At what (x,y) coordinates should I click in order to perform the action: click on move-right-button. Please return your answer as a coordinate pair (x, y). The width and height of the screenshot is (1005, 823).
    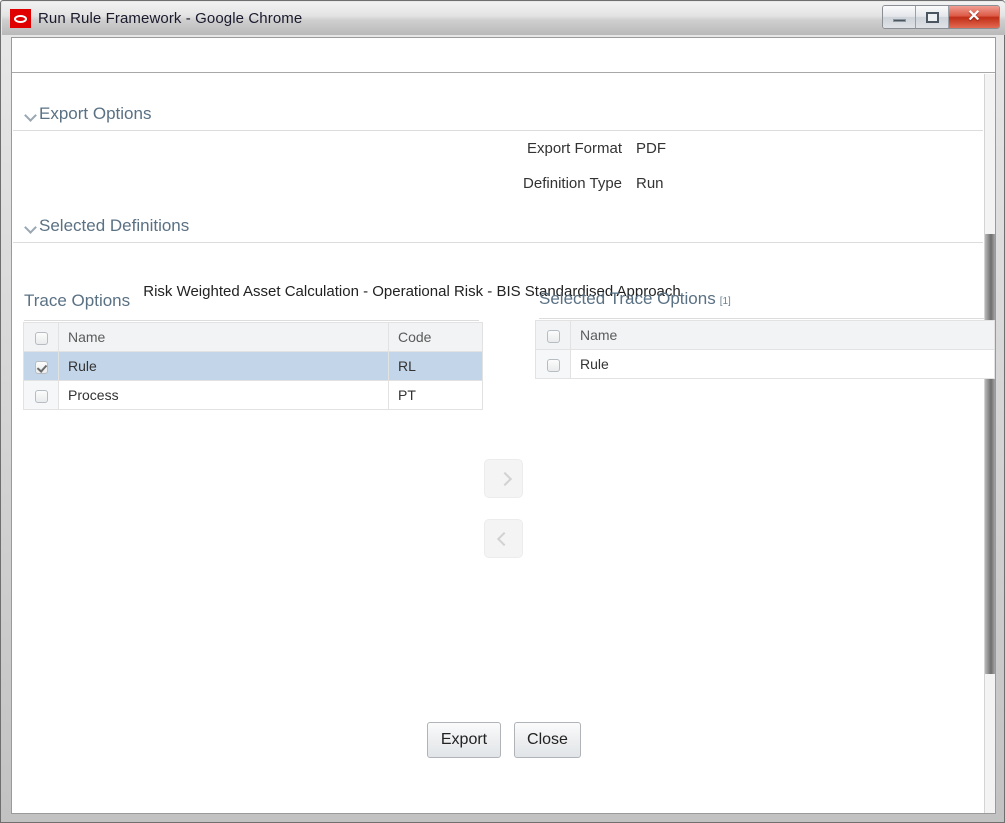
    Looking at the image, I should click on (503, 478).